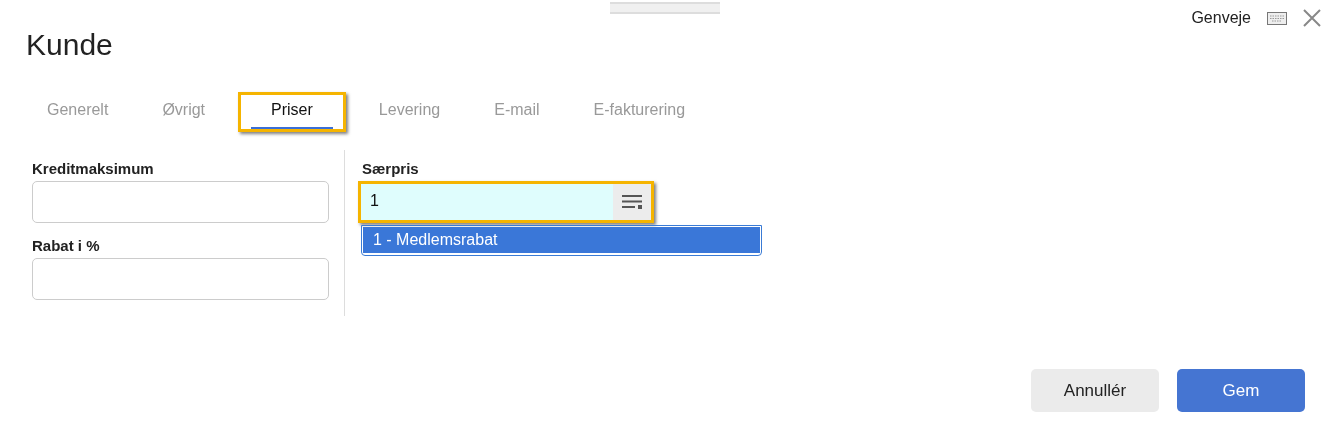 Image resolution: width=1331 pixels, height=434 pixels. What do you see at coordinates (78, 112) in the screenshot?
I see `tab: Generelt` at bounding box center [78, 112].